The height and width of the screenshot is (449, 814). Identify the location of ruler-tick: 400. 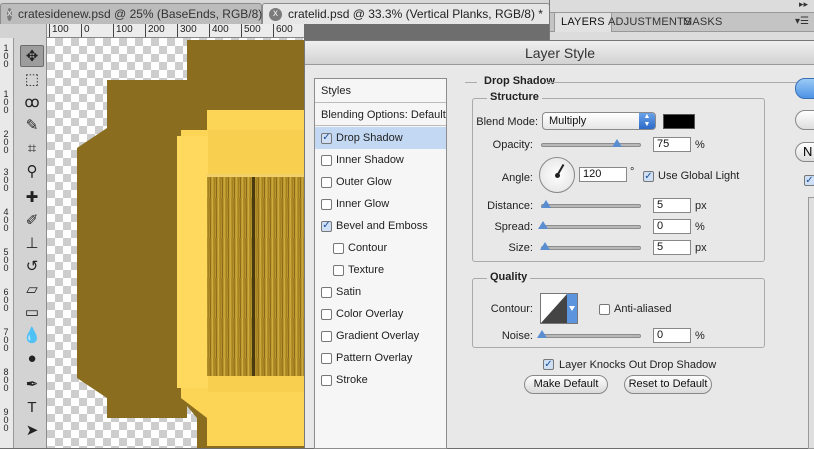
(6, 220).